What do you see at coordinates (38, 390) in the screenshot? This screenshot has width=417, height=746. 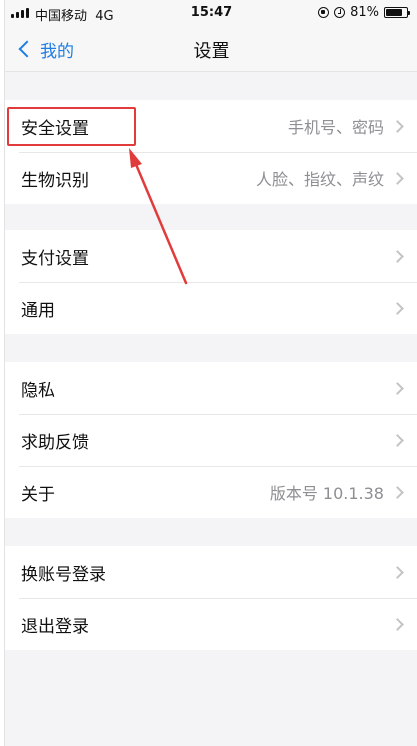 I see `row-label: 隐私` at bounding box center [38, 390].